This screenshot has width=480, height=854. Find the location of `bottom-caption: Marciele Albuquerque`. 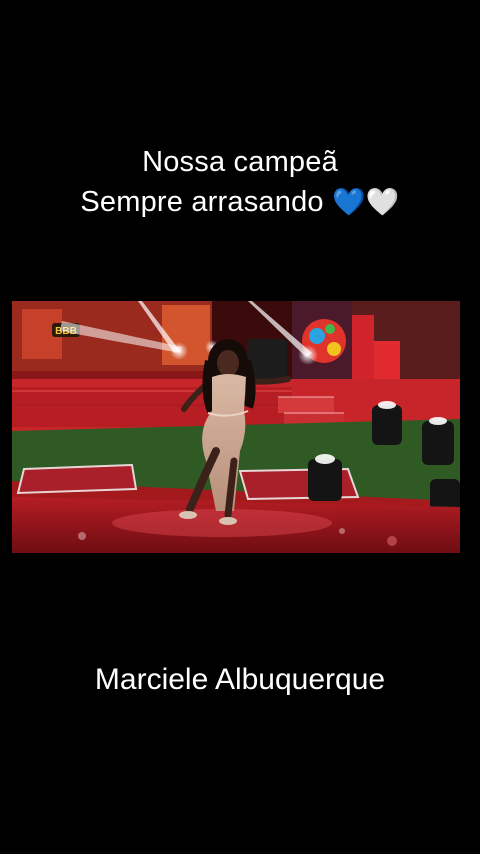

bottom-caption: Marciele Albuquerque is located at coordinates (240, 679).